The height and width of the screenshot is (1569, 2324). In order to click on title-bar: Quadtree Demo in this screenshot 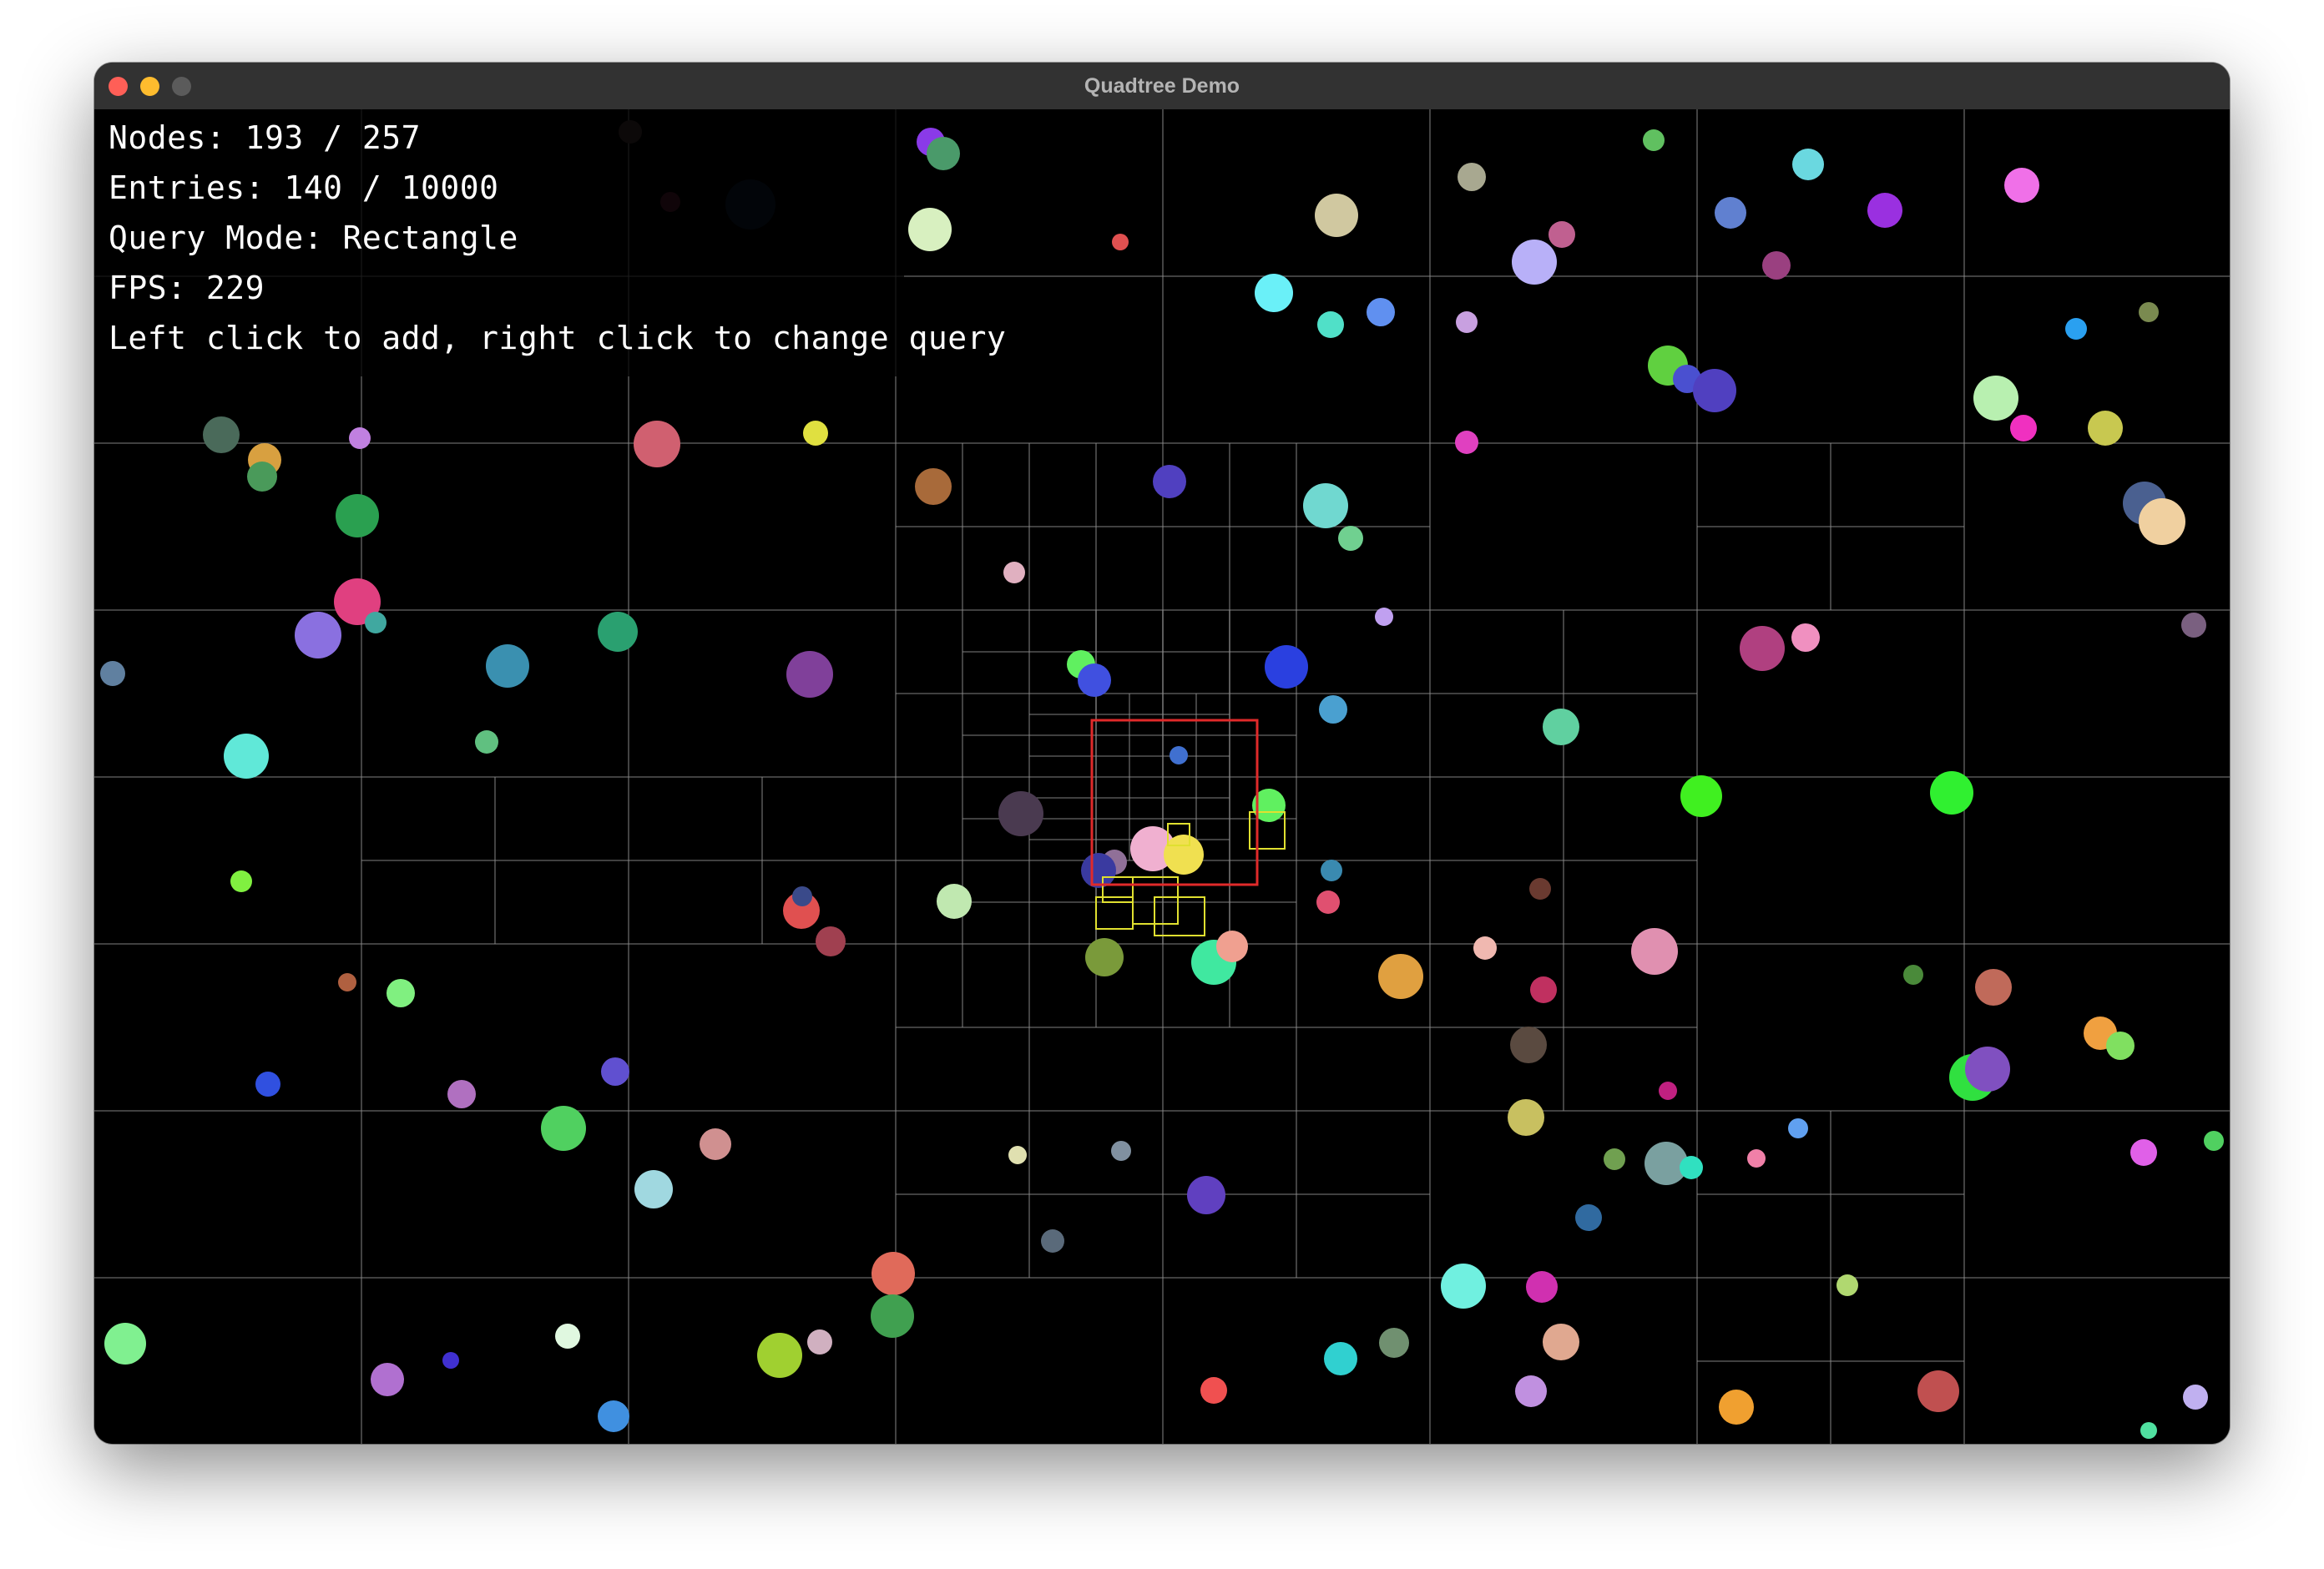, I will do `click(1162, 86)`.